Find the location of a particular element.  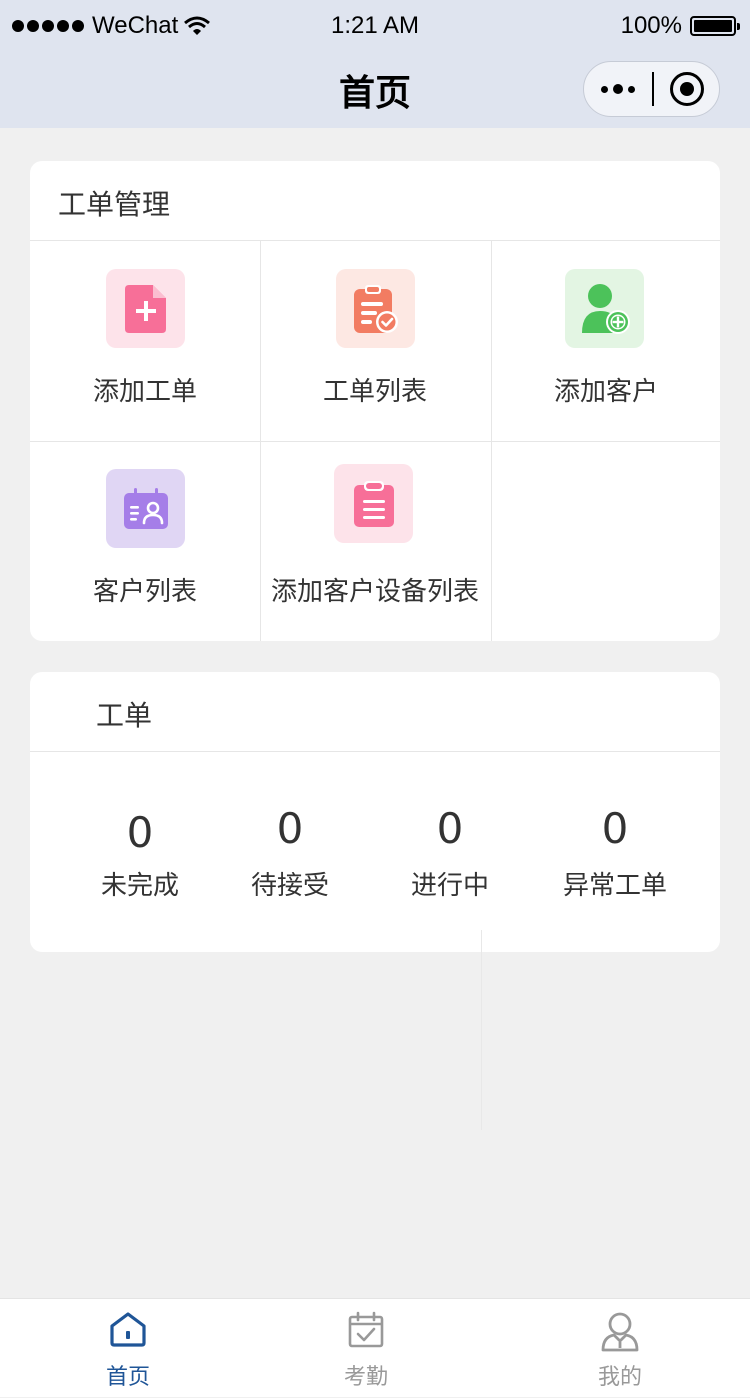

tab-label: 首页 is located at coordinates (127, 1377).